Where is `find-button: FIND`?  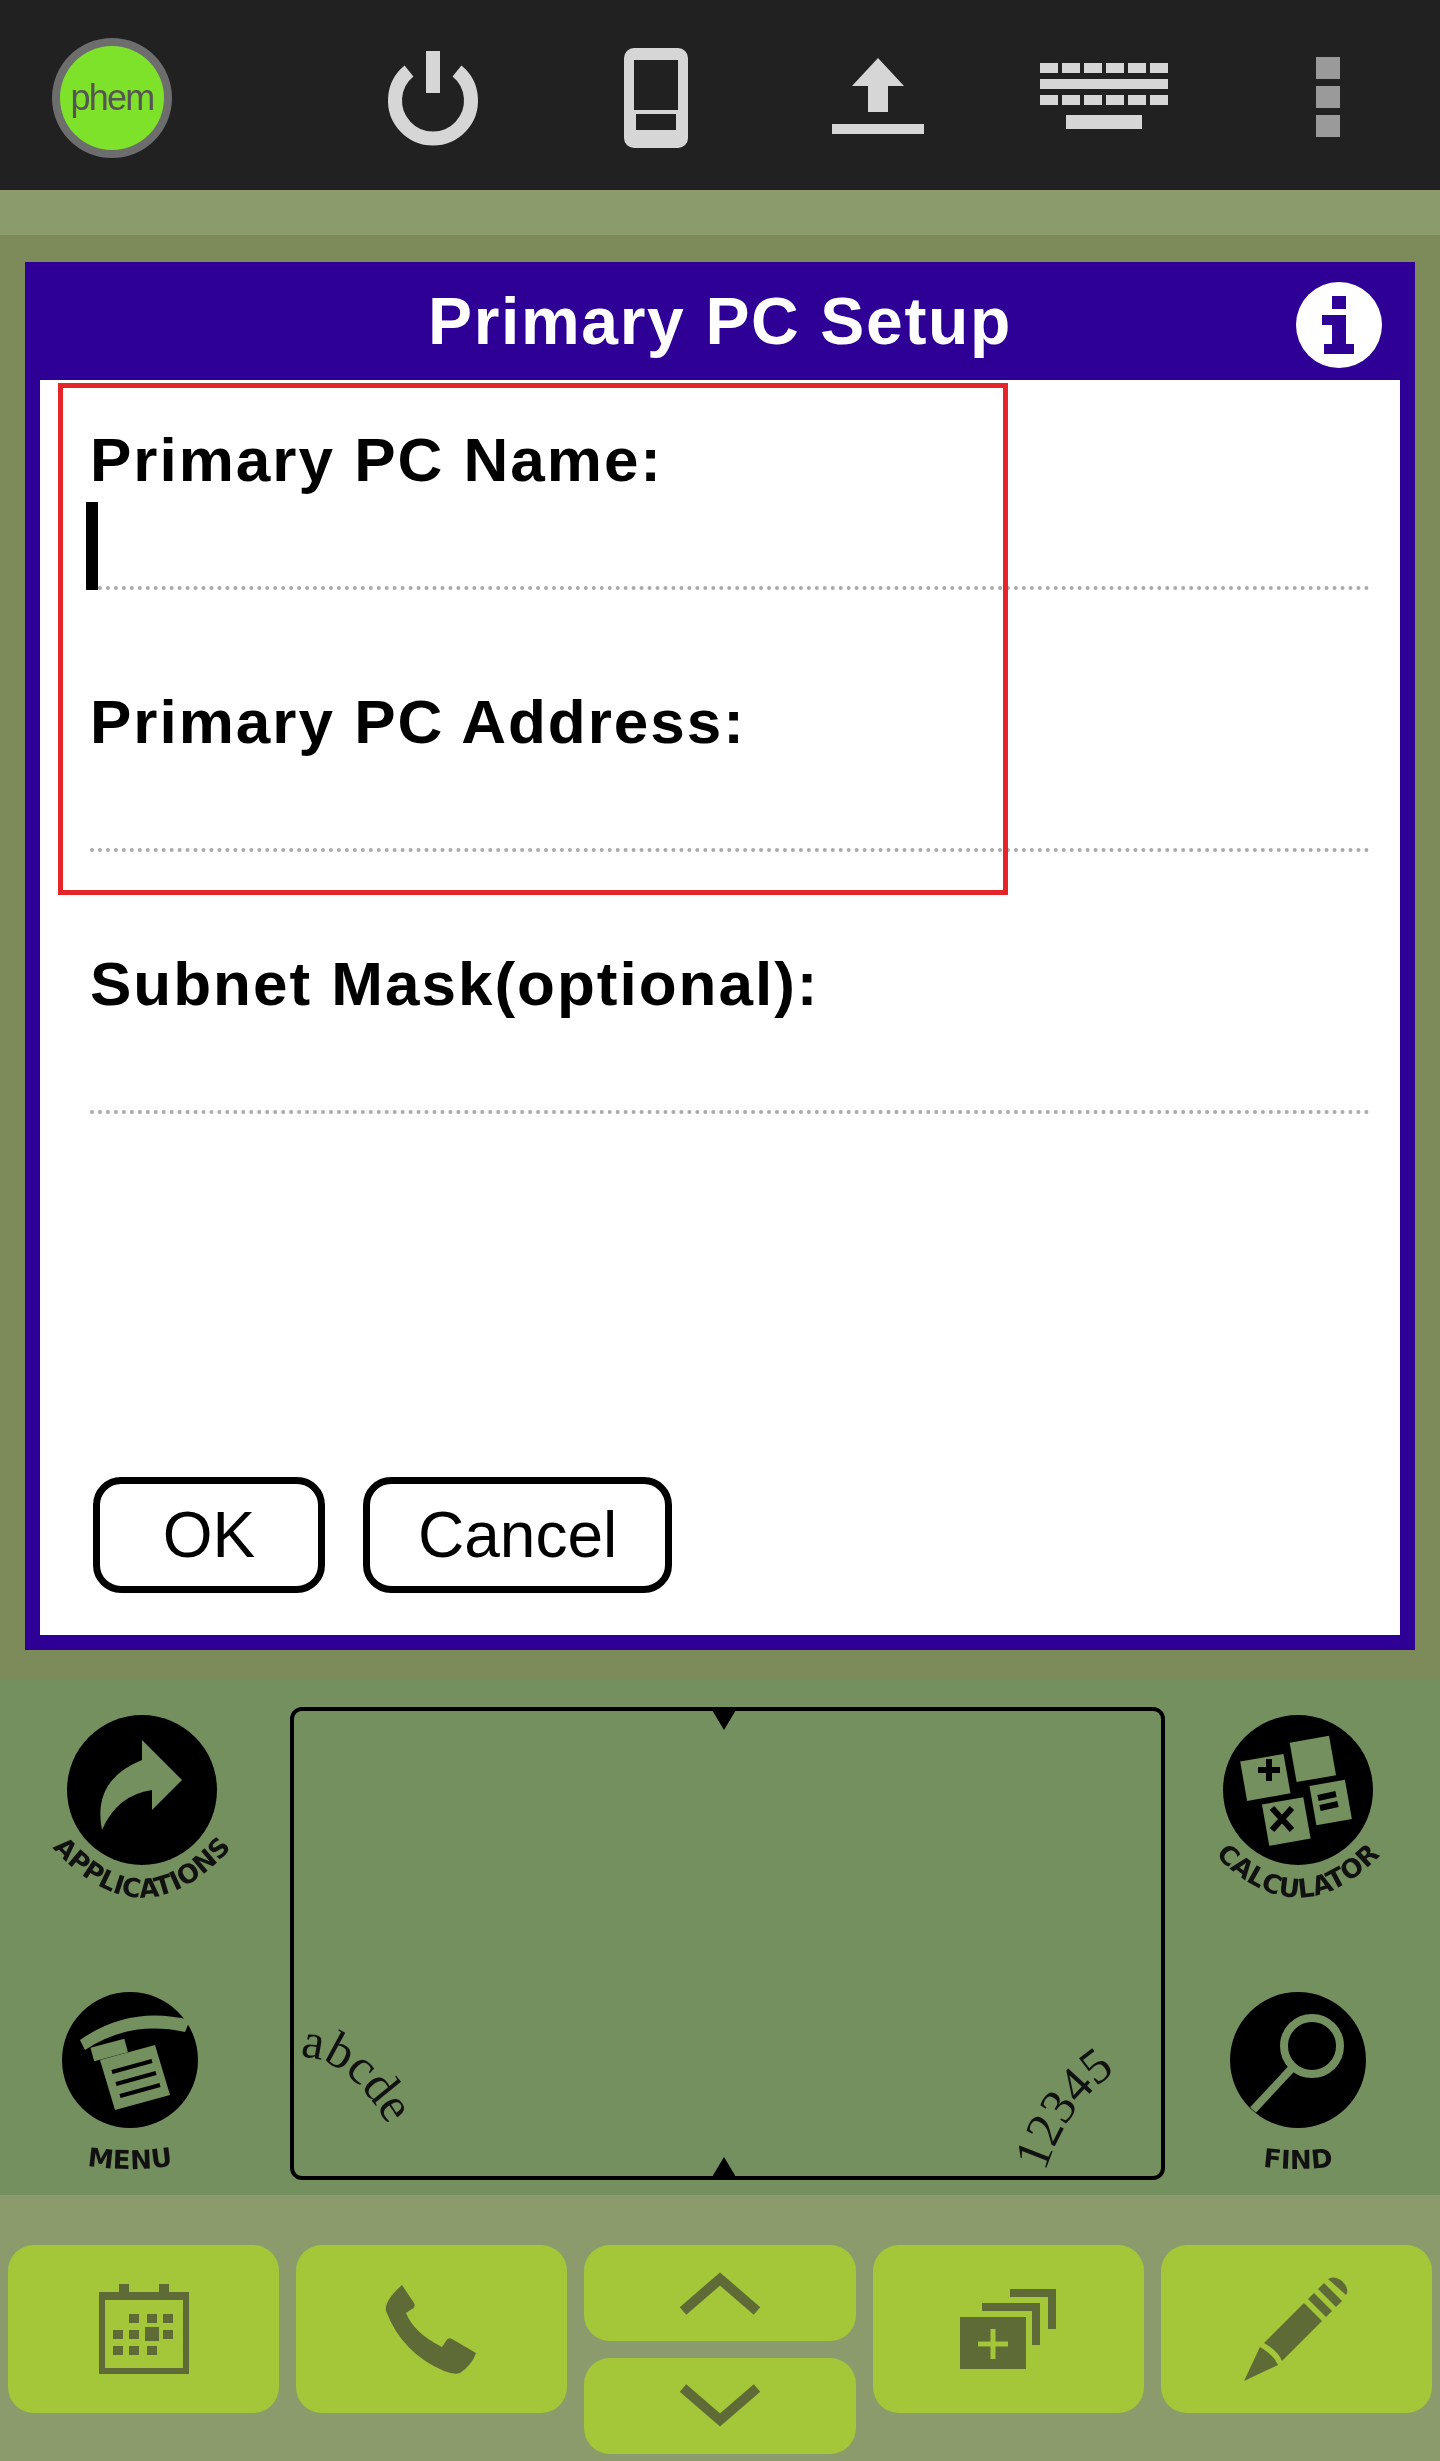
find-button: FIND is located at coordinates (1298, 2095).